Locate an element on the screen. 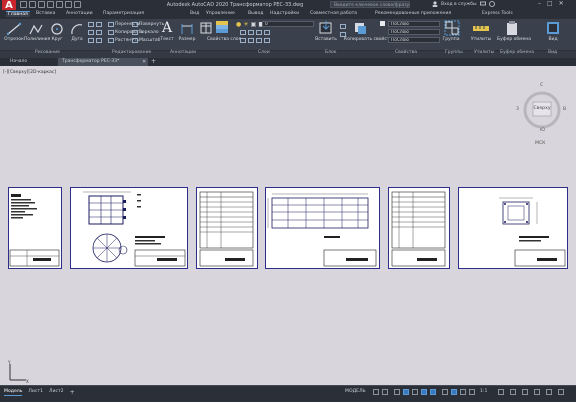 This screenshot has width=576, height=402. new-tab-icon: + is located at coordinates (153, 61).